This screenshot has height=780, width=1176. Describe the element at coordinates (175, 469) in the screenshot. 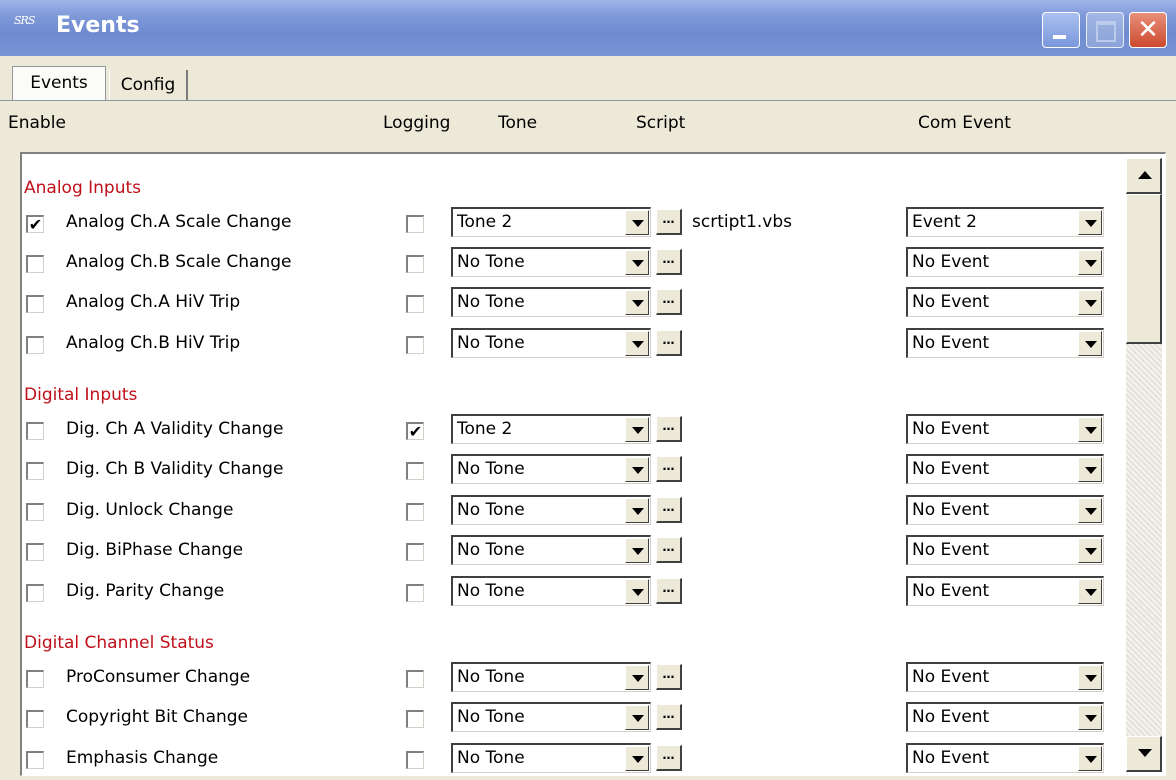

I see `event-label: Dig. Ch B Validity Change` at that location.